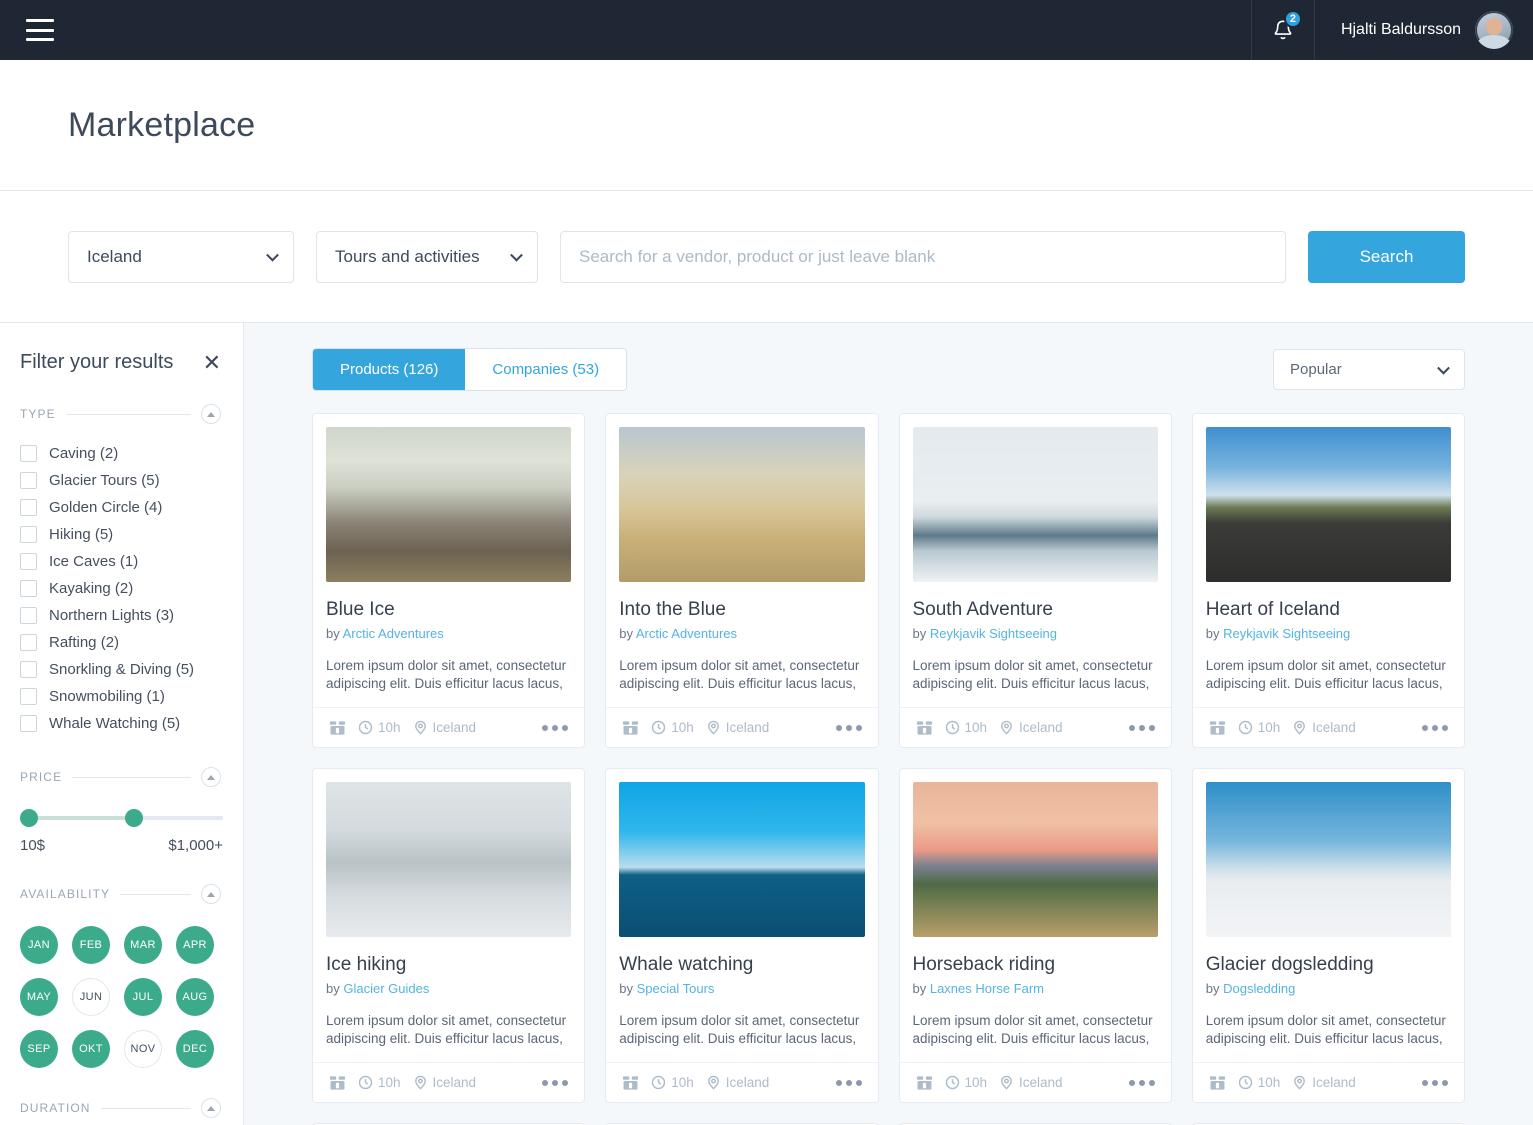 Image resolution: width=1533 pixels, height=1125 pixels. Describe the element at coordinates (366, 964) in the screenshot. I see `product-title: Ice hiking` at that location.